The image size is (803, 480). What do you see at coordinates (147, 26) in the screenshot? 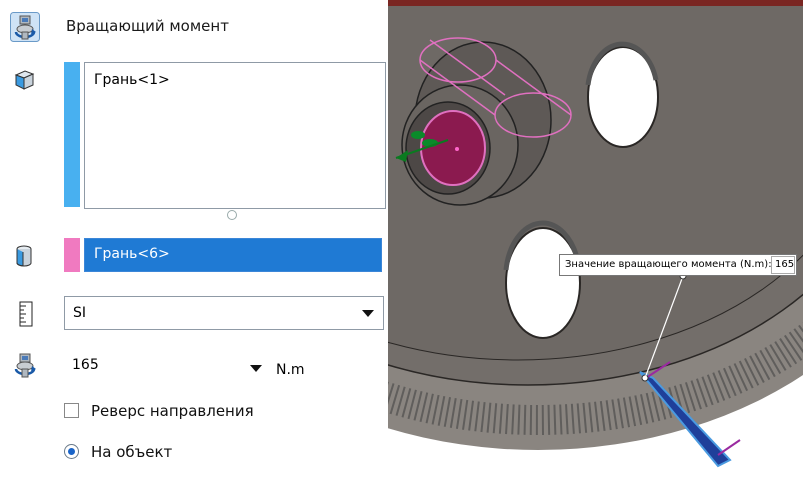
I see `feature-title: Вращающий момент` at bounding box center [147, 26].